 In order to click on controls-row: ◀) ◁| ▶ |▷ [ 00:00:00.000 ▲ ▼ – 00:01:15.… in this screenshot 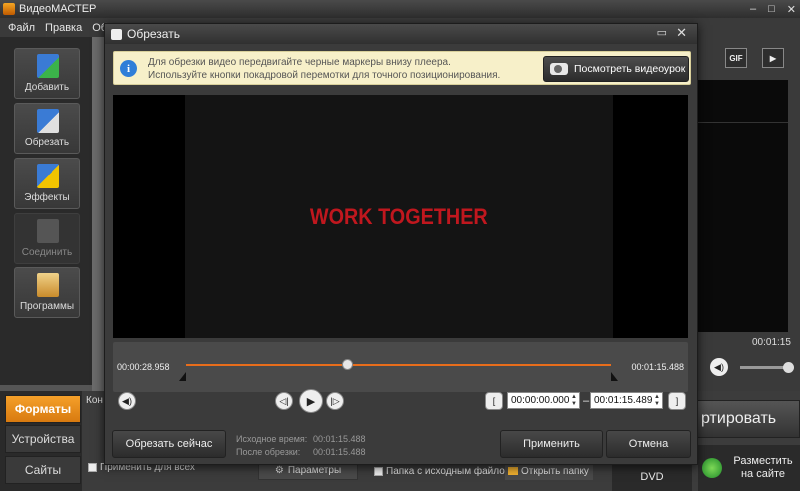, I will do `click(401, 401)`.